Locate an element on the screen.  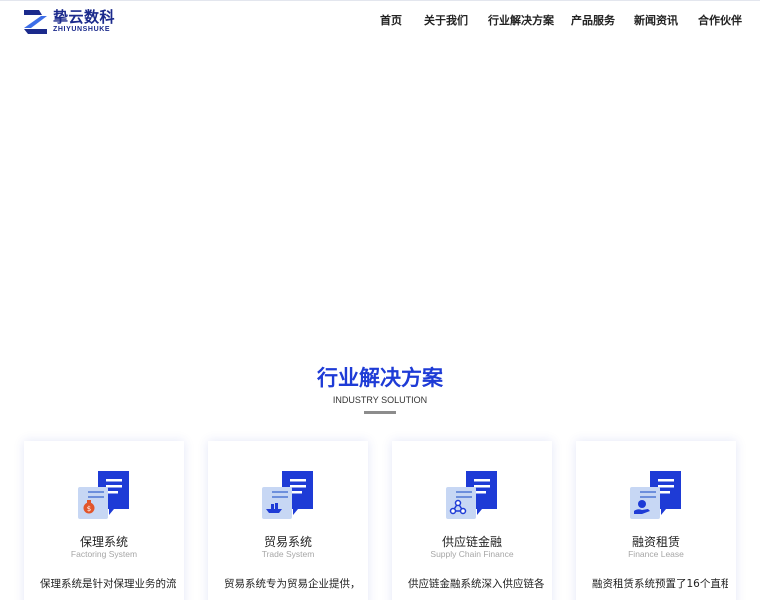
main-nav: 首页 关于我们 行业解决方案 产品服务 新闻资讯 合作伙伴 is located at coordinates (380, 22).